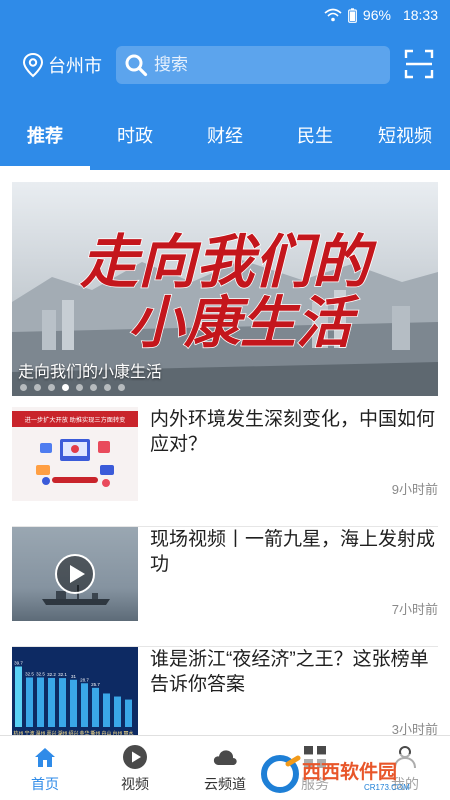  I want to click on search-input, so click(264, 65).